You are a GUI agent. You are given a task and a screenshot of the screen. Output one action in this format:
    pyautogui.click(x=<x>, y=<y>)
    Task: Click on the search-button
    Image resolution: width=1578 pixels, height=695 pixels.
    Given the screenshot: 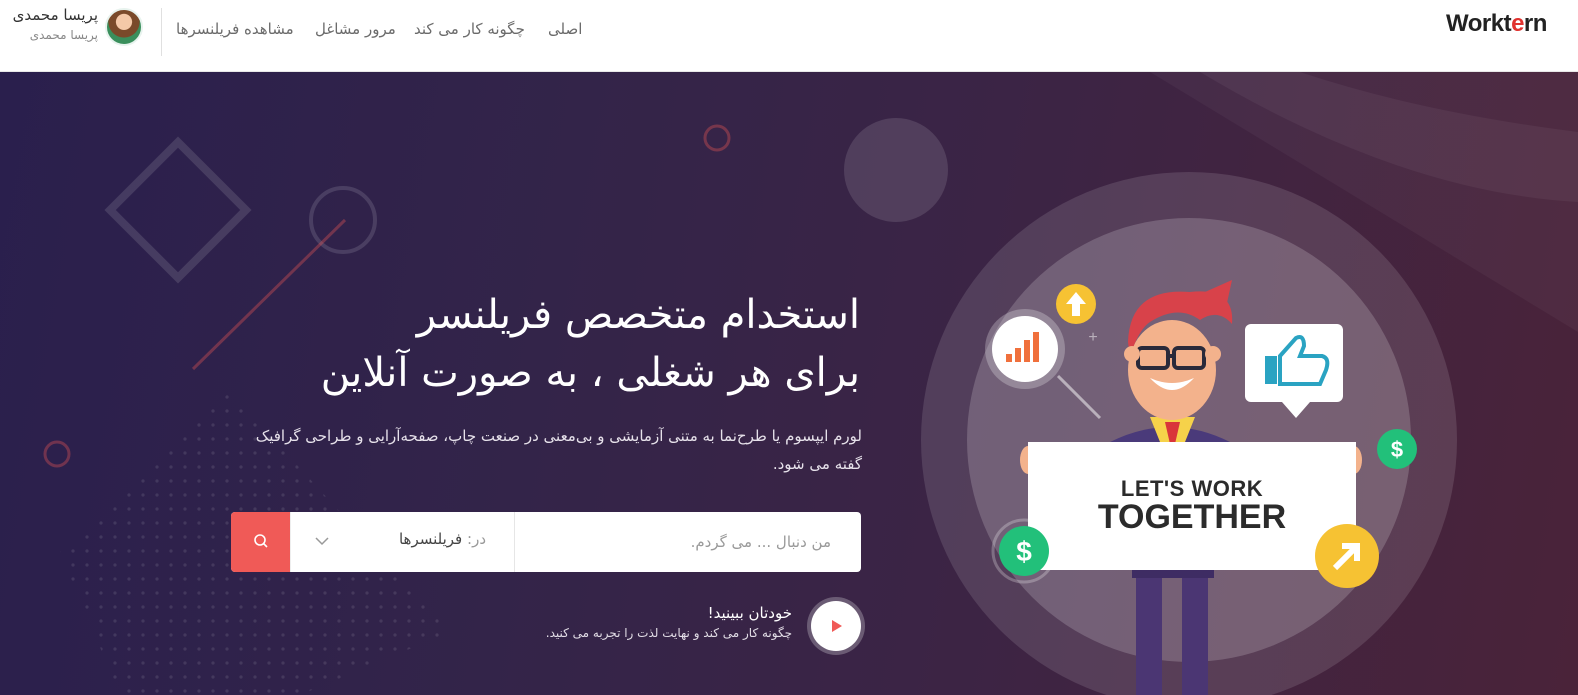 What is the action you would take?
    pyautogui.click(x=260, y=542)
    